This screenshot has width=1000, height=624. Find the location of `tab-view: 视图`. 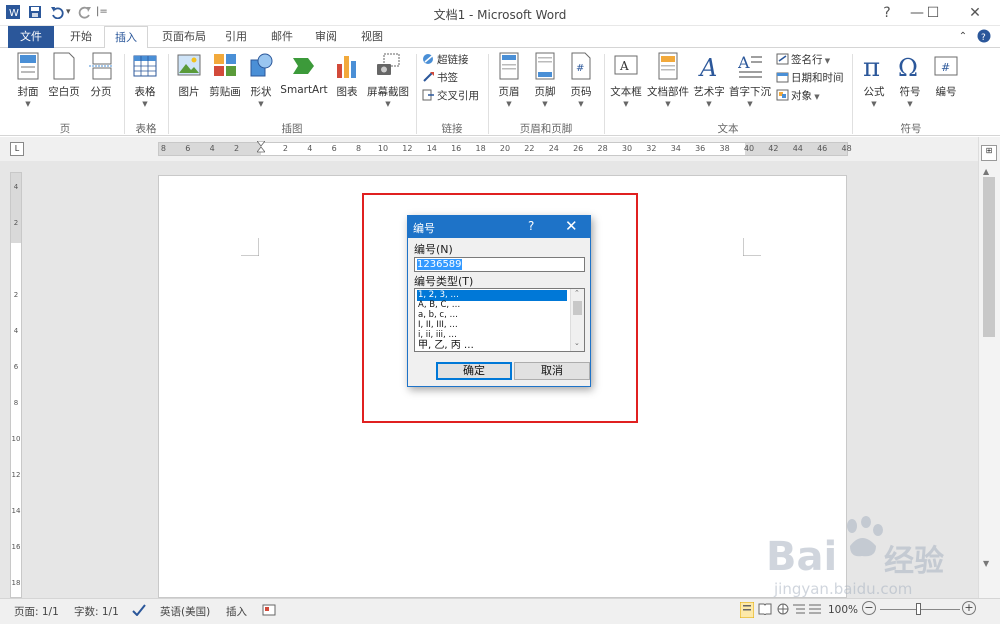

tab-view: 视图 is located at coordinates (372, 37).